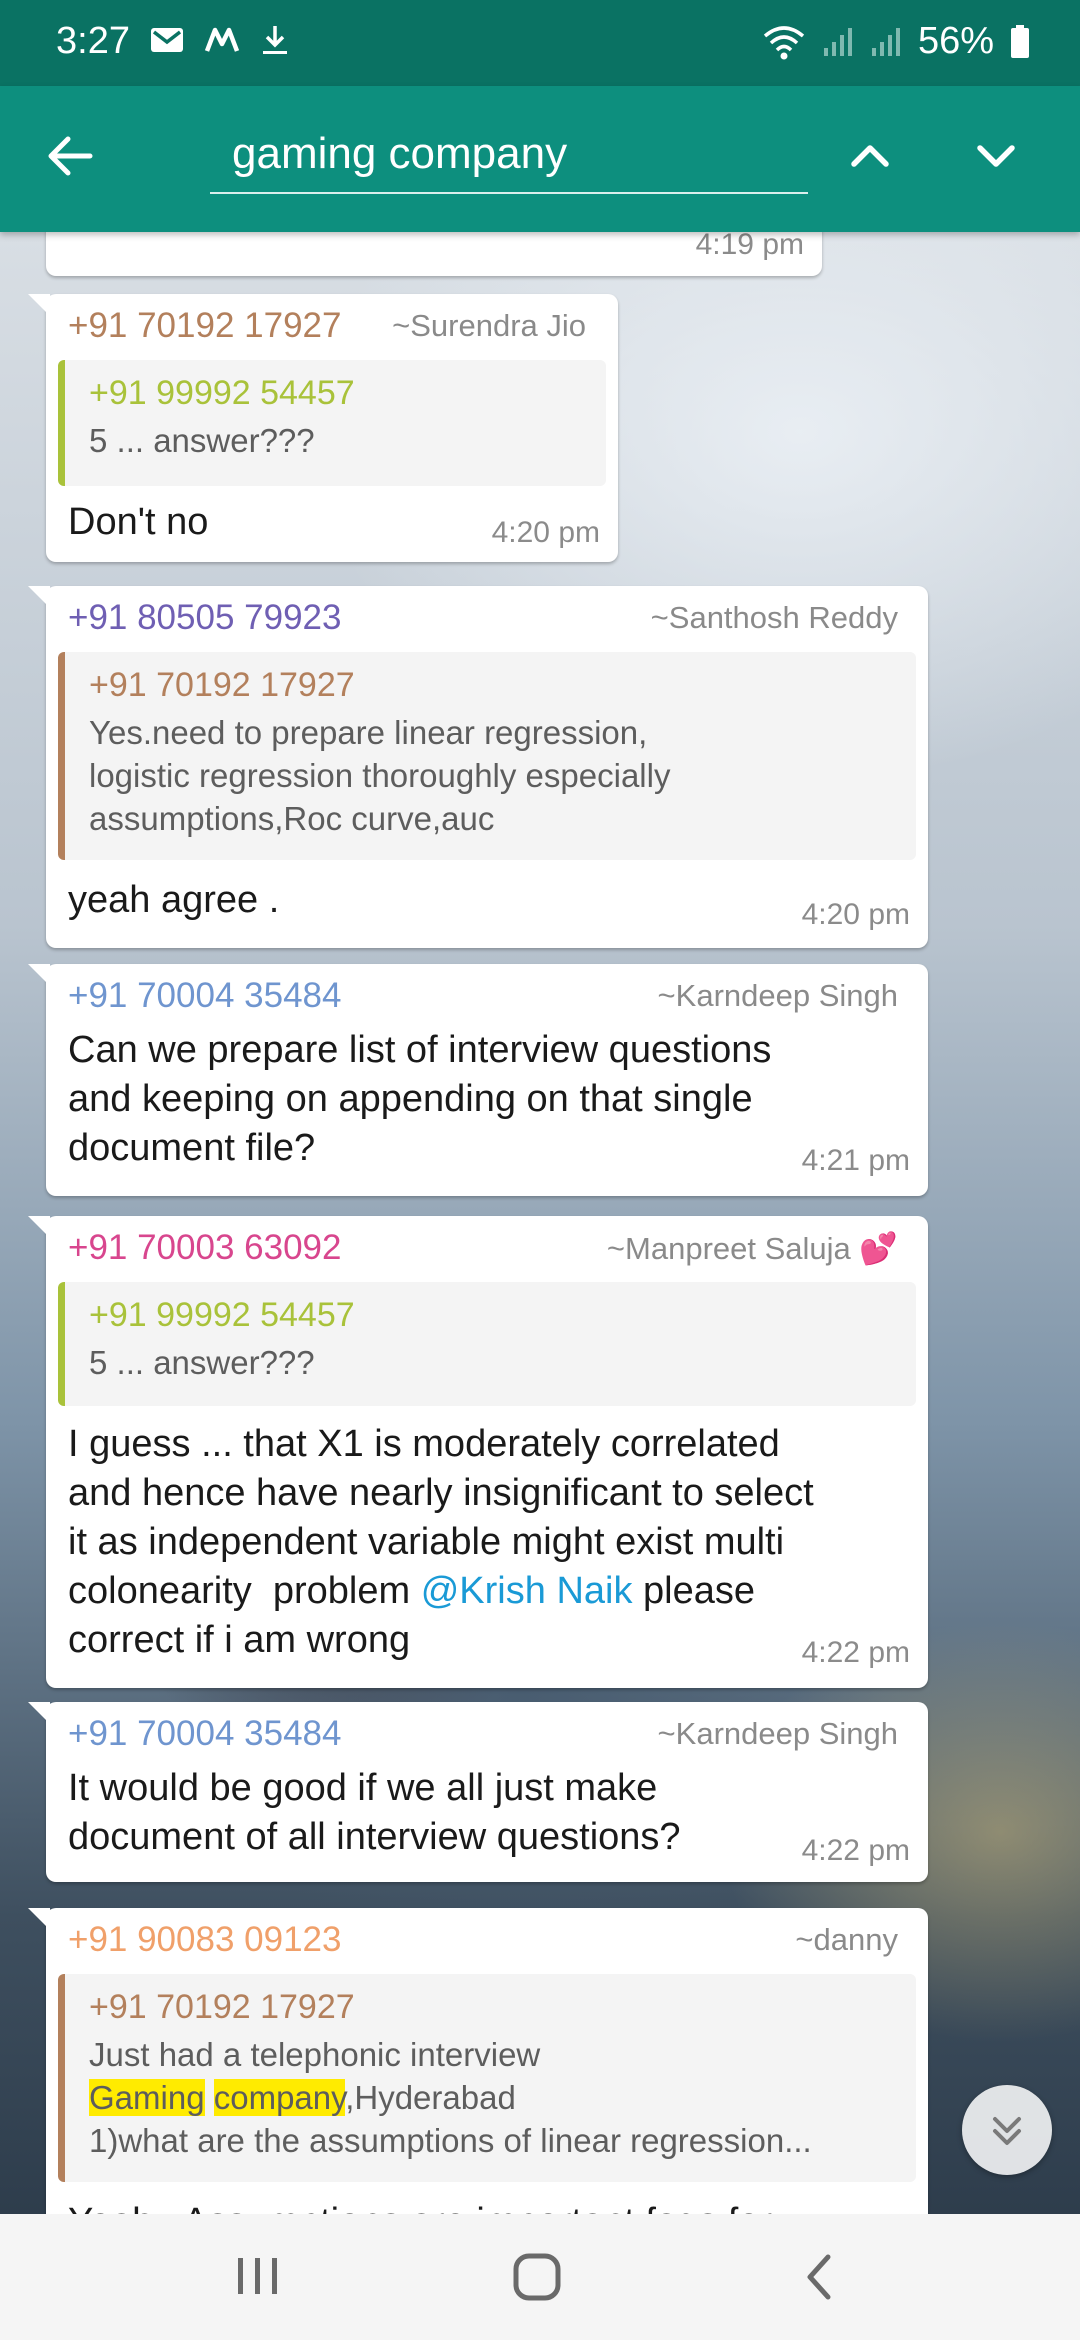  I want to click on battery-icon, so click(1020, 41).